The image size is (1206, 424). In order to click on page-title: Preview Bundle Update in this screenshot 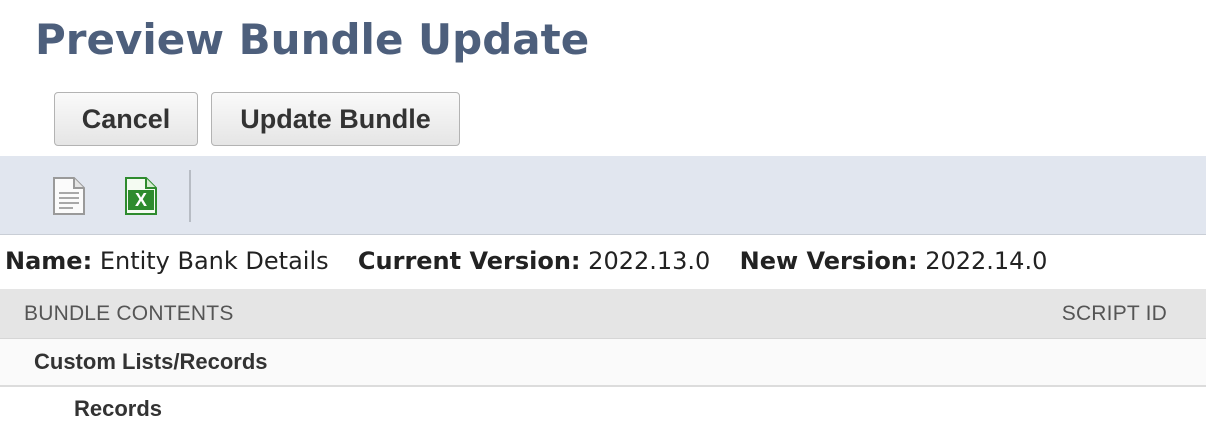, I will do `click(312, 39)`.